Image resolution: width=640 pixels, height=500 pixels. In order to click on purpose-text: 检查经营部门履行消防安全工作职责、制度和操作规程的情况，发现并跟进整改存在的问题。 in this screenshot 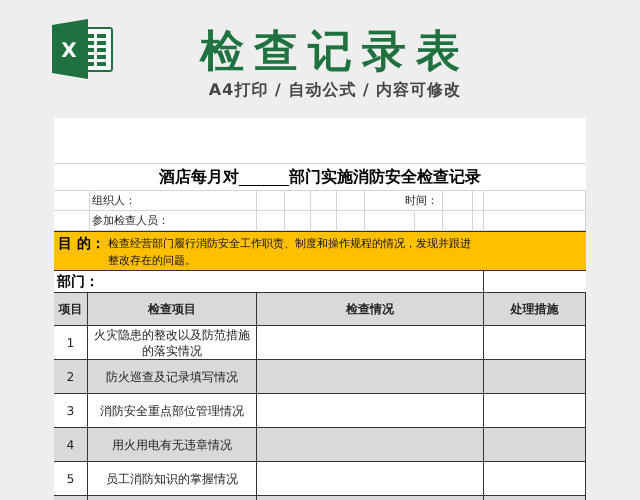, I will do `click(290, 251)`.